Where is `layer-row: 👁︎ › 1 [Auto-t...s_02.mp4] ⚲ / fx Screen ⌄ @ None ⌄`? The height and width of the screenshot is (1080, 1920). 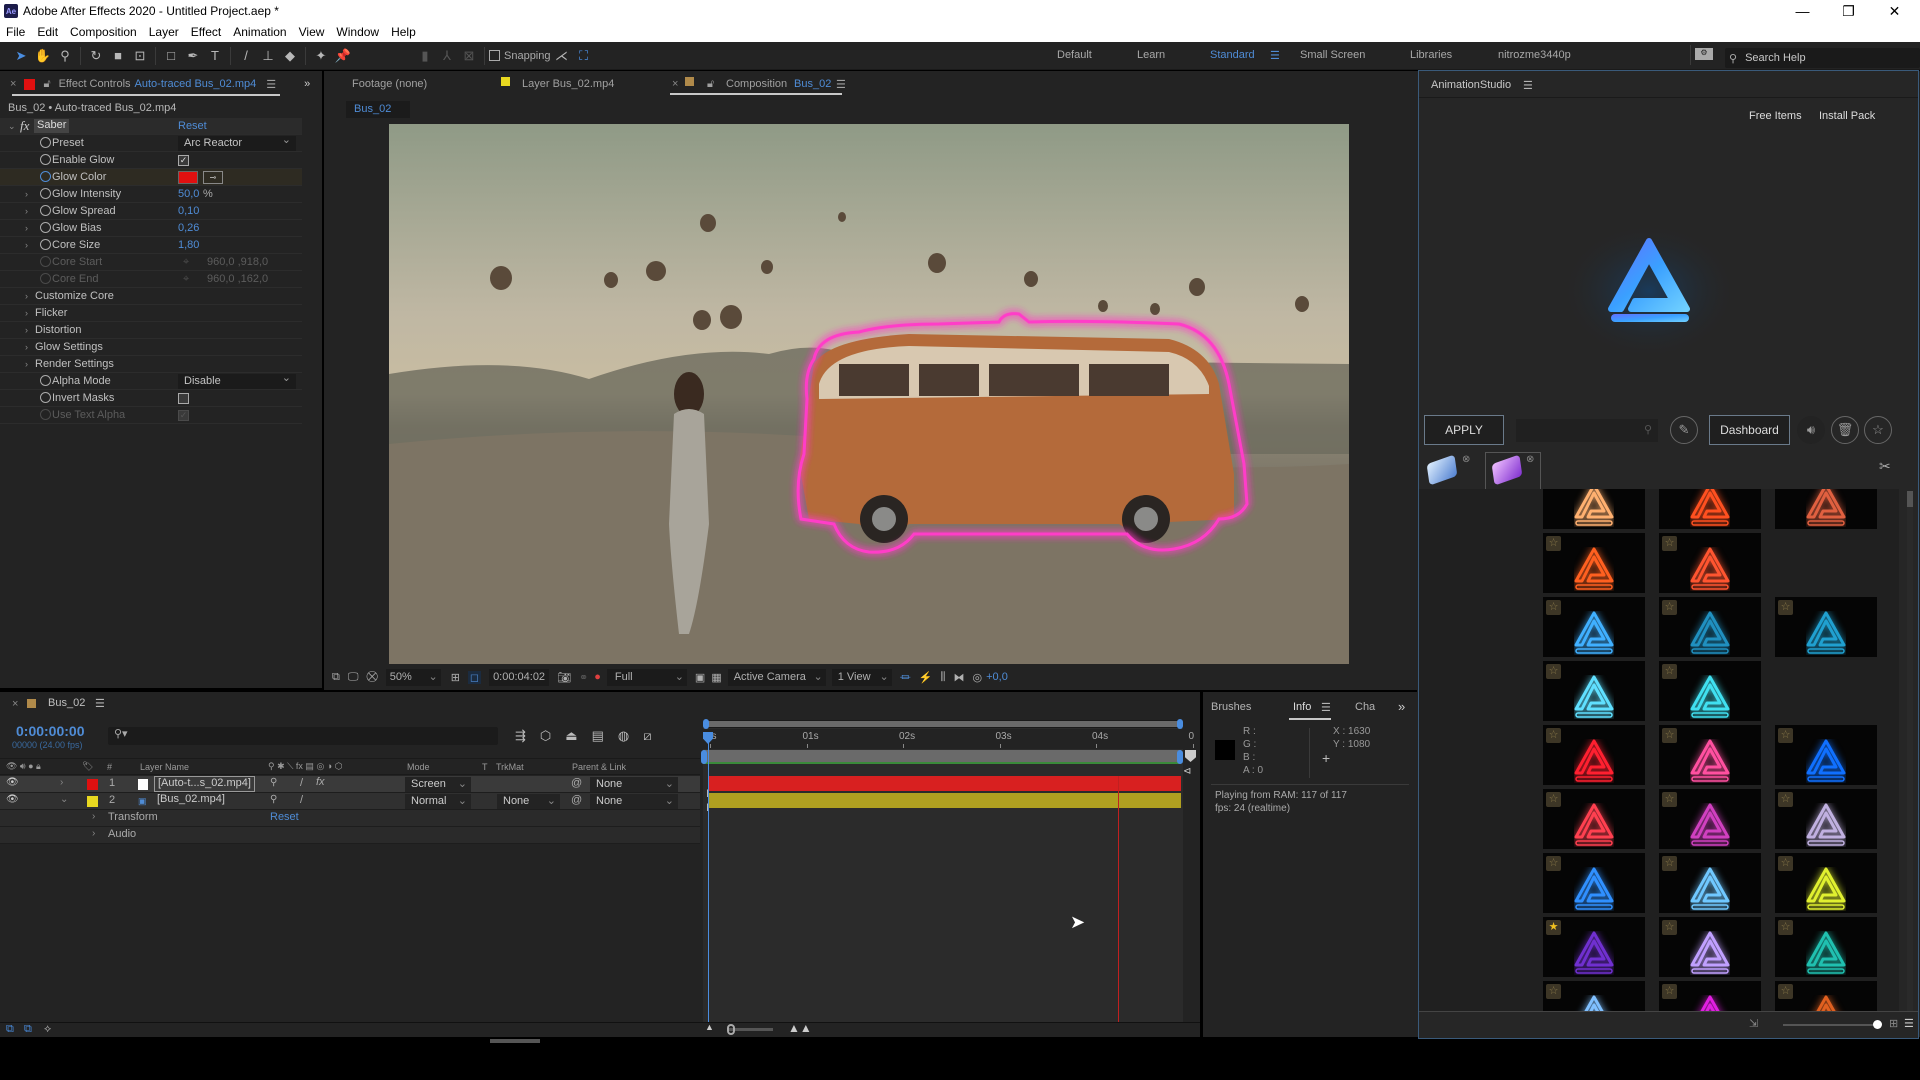 layer-row: 👁︎ › 1 [Auto-t...s_02.mp4] ⚲ / fx Screen ⌄ @ None ⌄ is located at coordinates (350, 784).